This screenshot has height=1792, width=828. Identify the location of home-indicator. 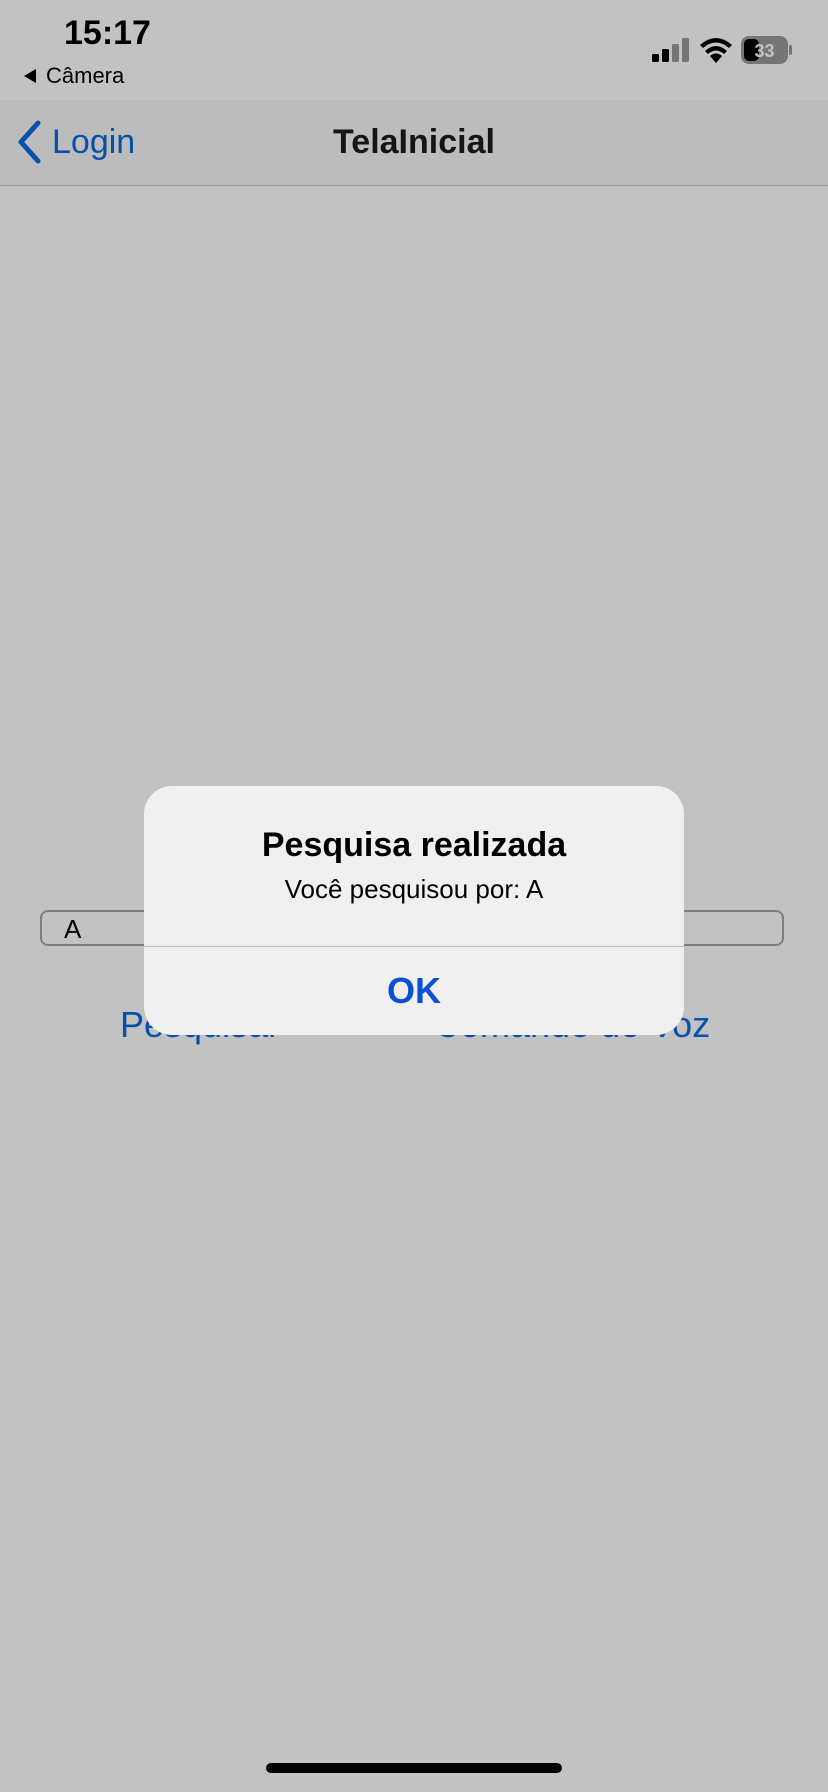
(414, 1768).